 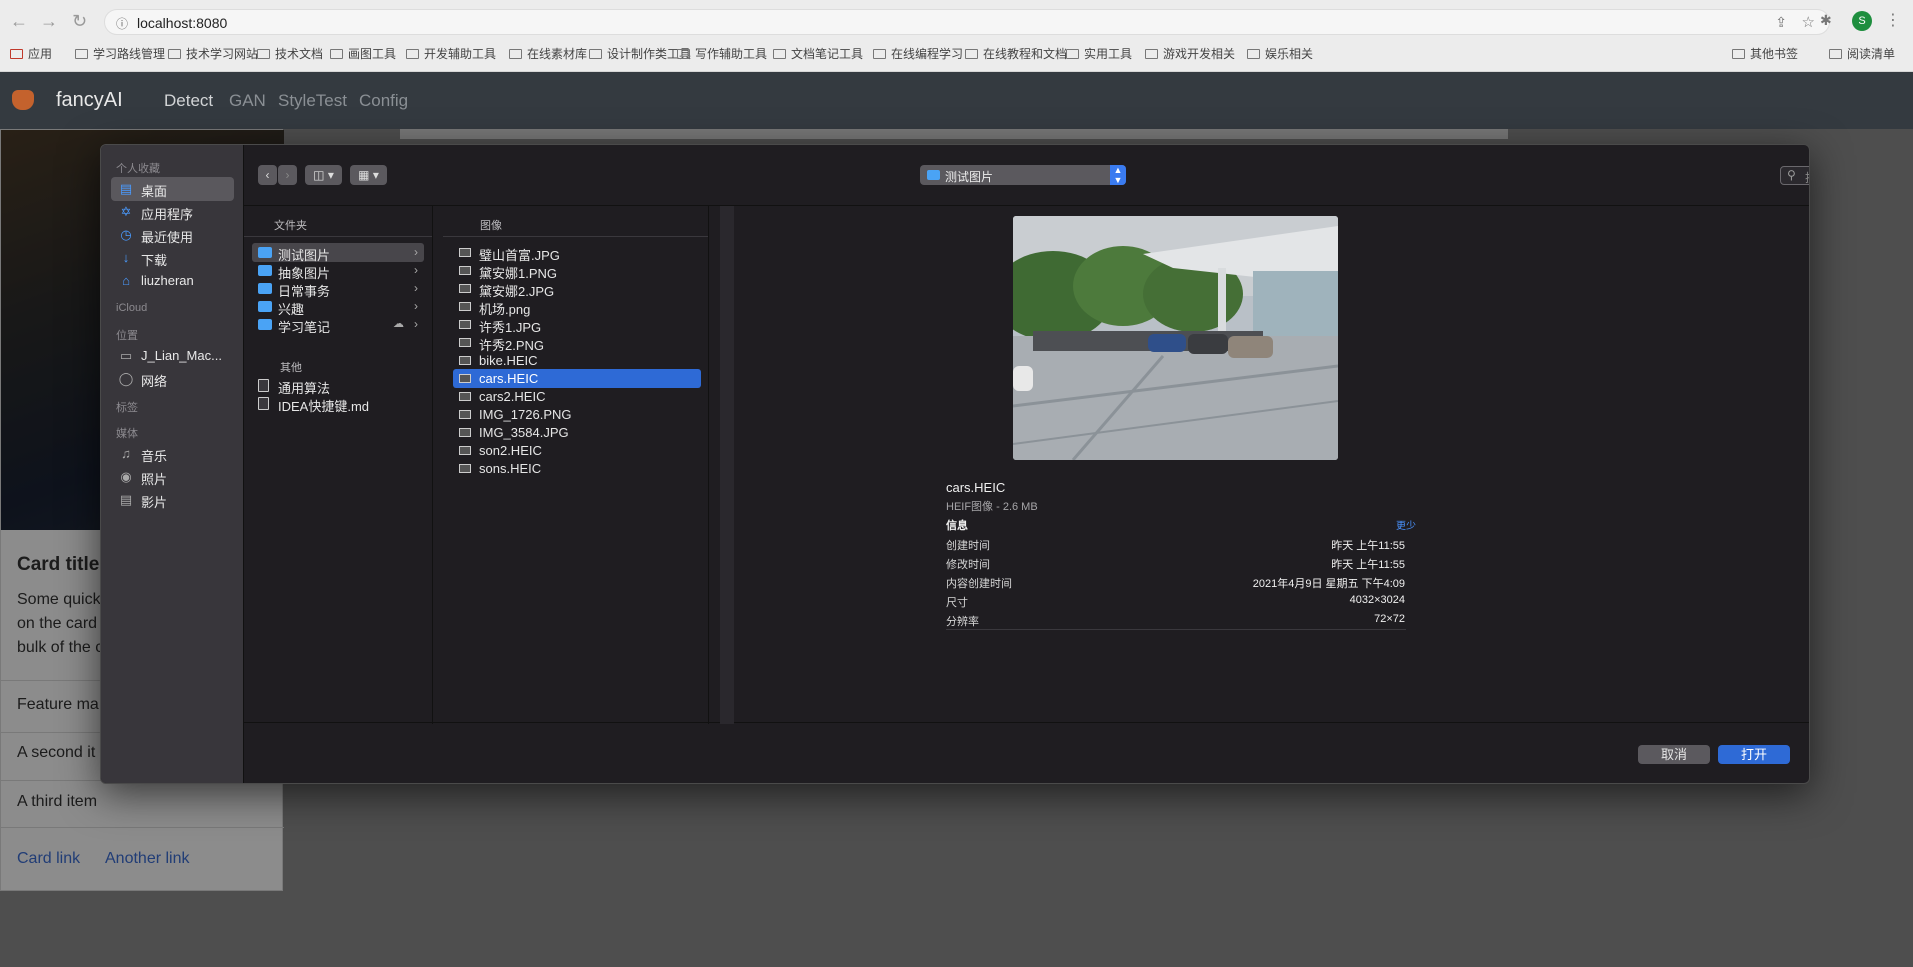 I want to click on nav-config: Config, so click(x=383, y=101).